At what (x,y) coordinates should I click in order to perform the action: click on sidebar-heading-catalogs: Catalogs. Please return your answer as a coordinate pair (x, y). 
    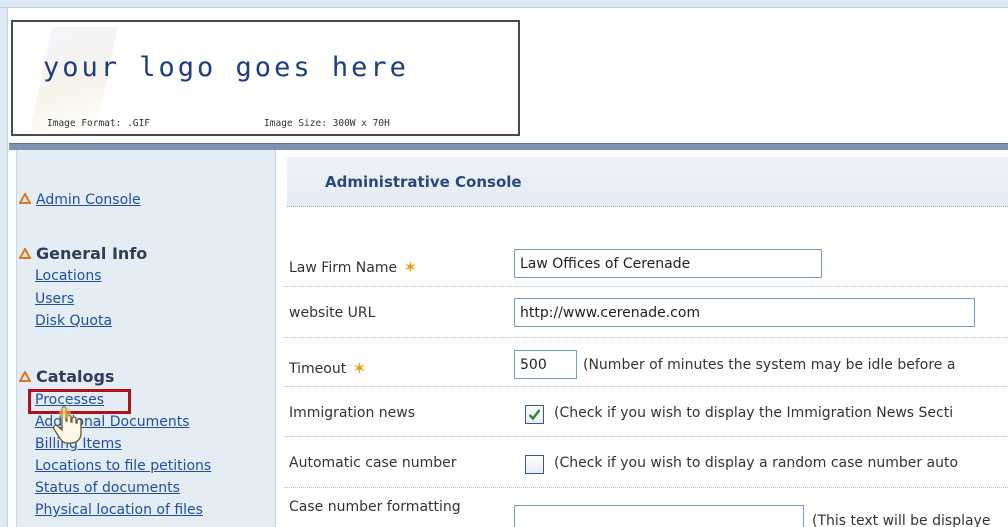
    Looking at the image, I should click on (66, 376).